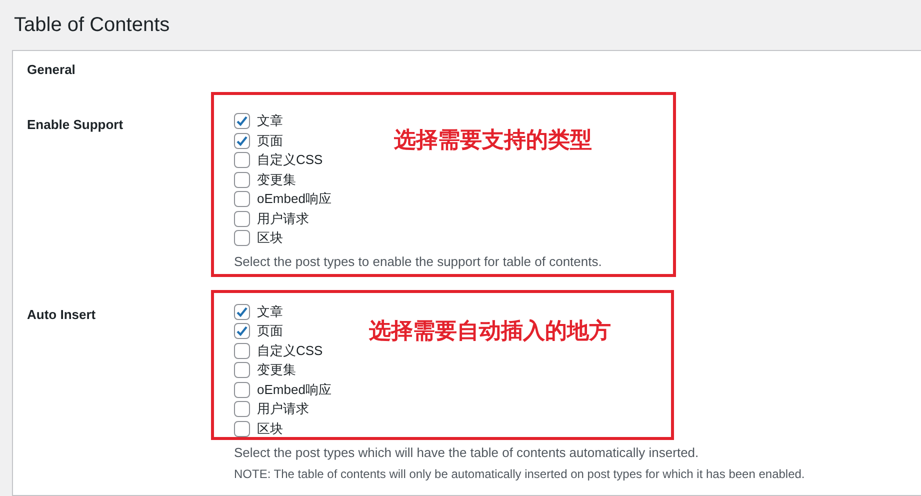 The width and height of the screenshot is (921, 496). Describe the element at coordinates (51, 69) in the screenshot. I see `section-title: General` at that location.